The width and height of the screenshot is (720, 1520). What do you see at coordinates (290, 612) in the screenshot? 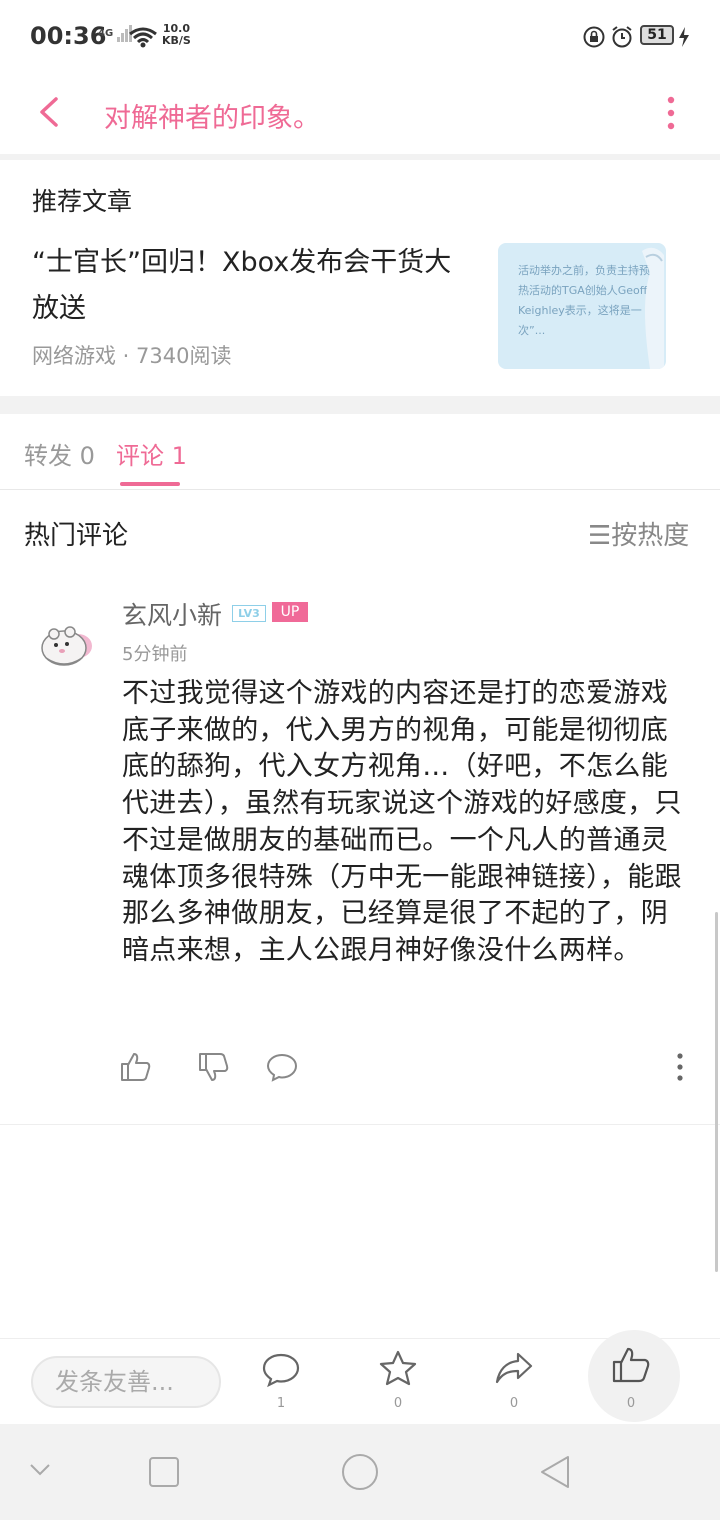
I see `up-badge: UP` at bounding box center [290, 612].